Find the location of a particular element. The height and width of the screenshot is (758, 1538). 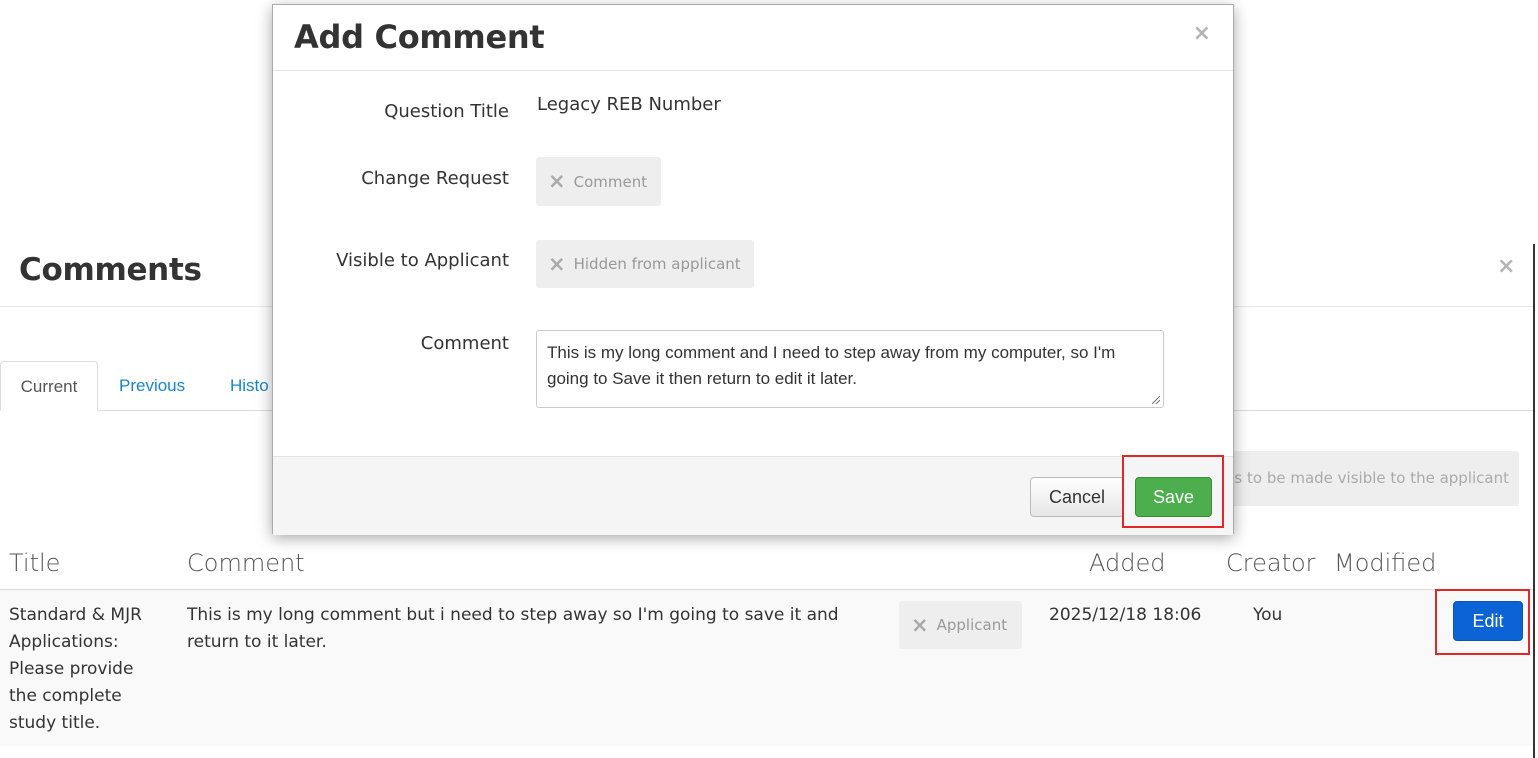

tab-current: Current is located at coordinates (49, 386).